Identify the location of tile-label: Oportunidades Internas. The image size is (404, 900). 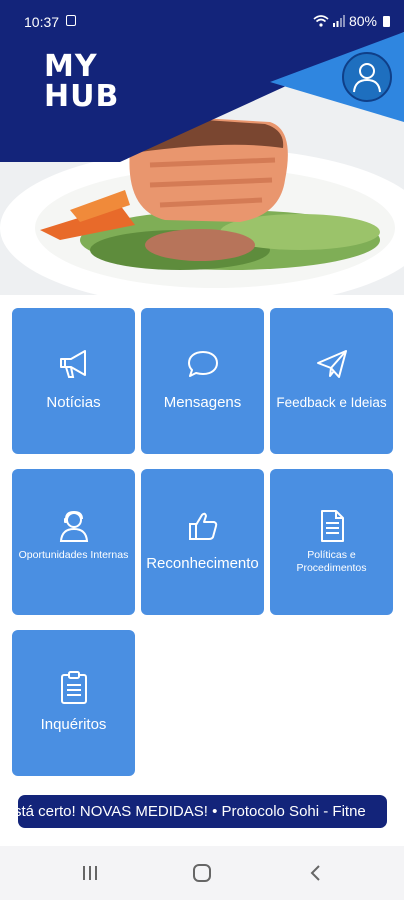
(73, 555).